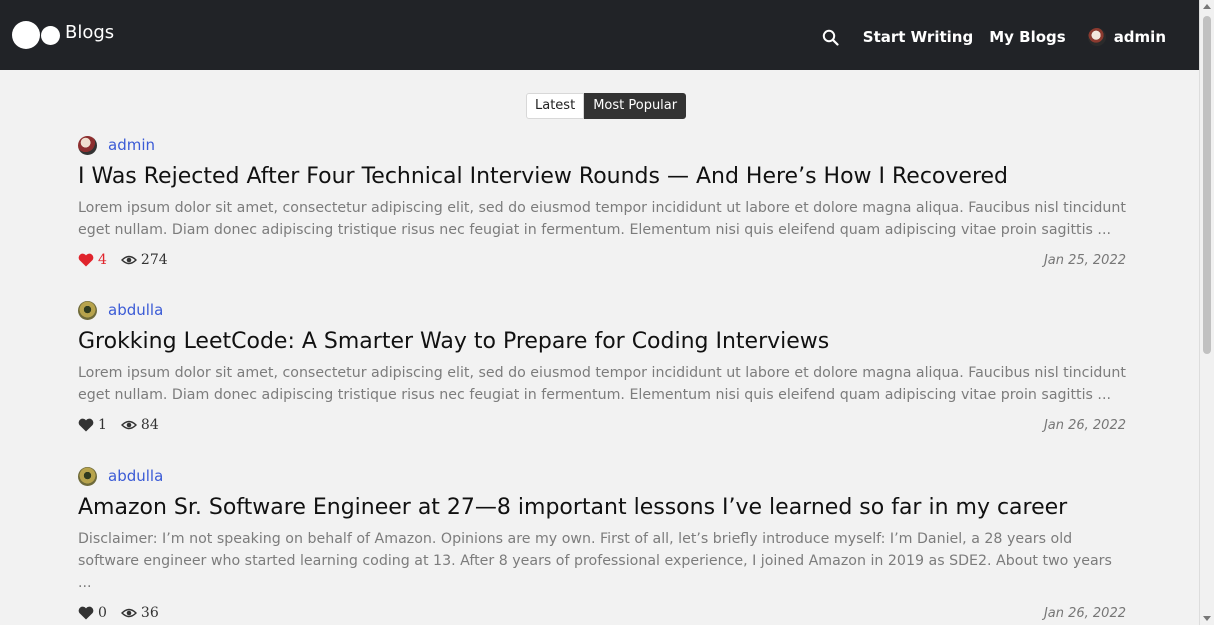  I want to click on start-writing-link: Start Writing, so click(918, 37).